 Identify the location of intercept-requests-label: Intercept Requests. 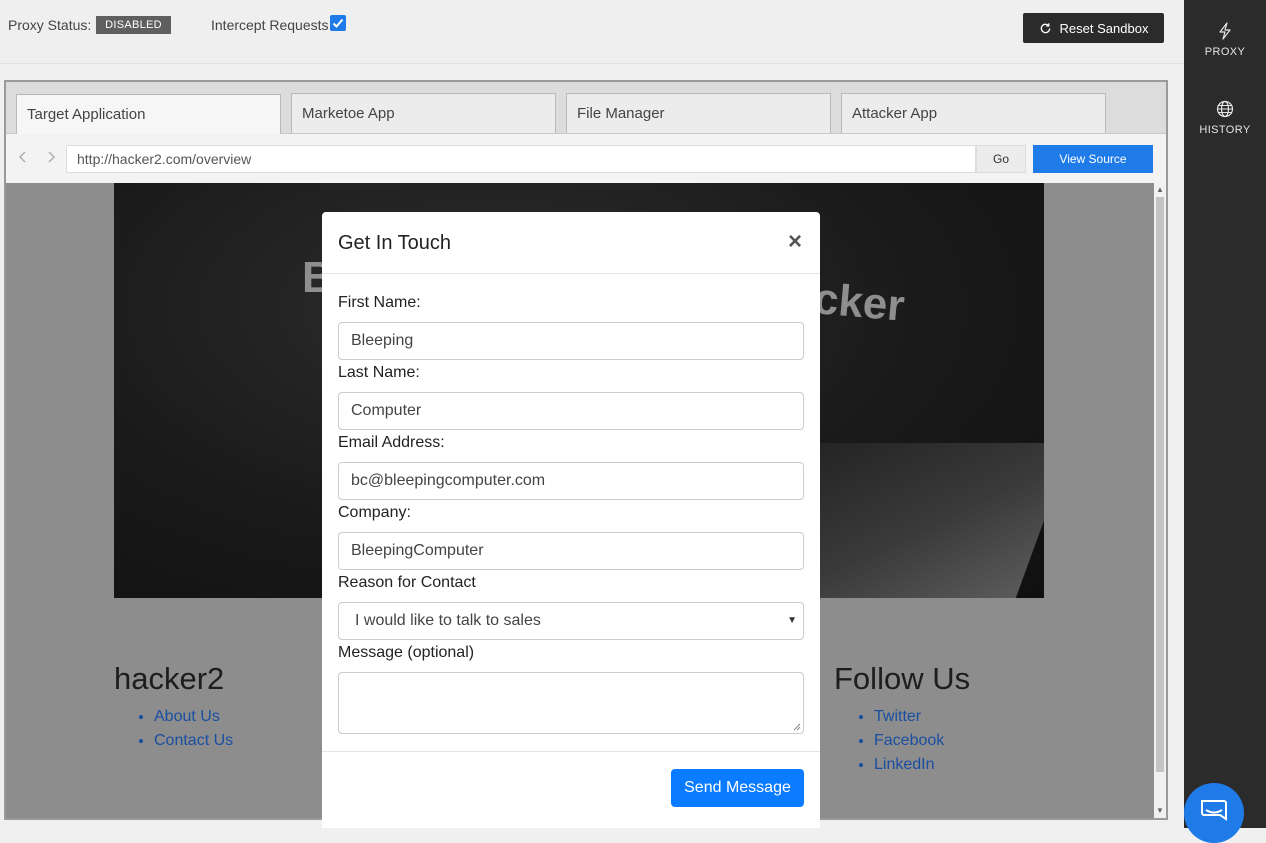
(270, 25).